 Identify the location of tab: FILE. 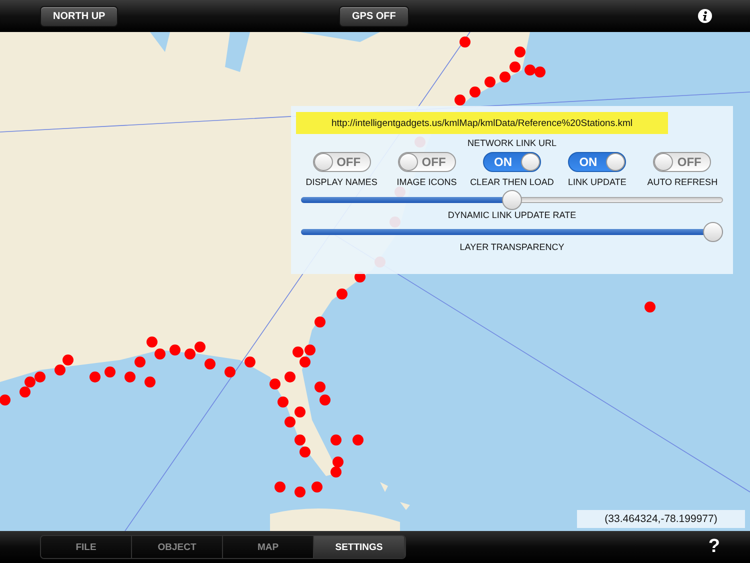
(86, 547).